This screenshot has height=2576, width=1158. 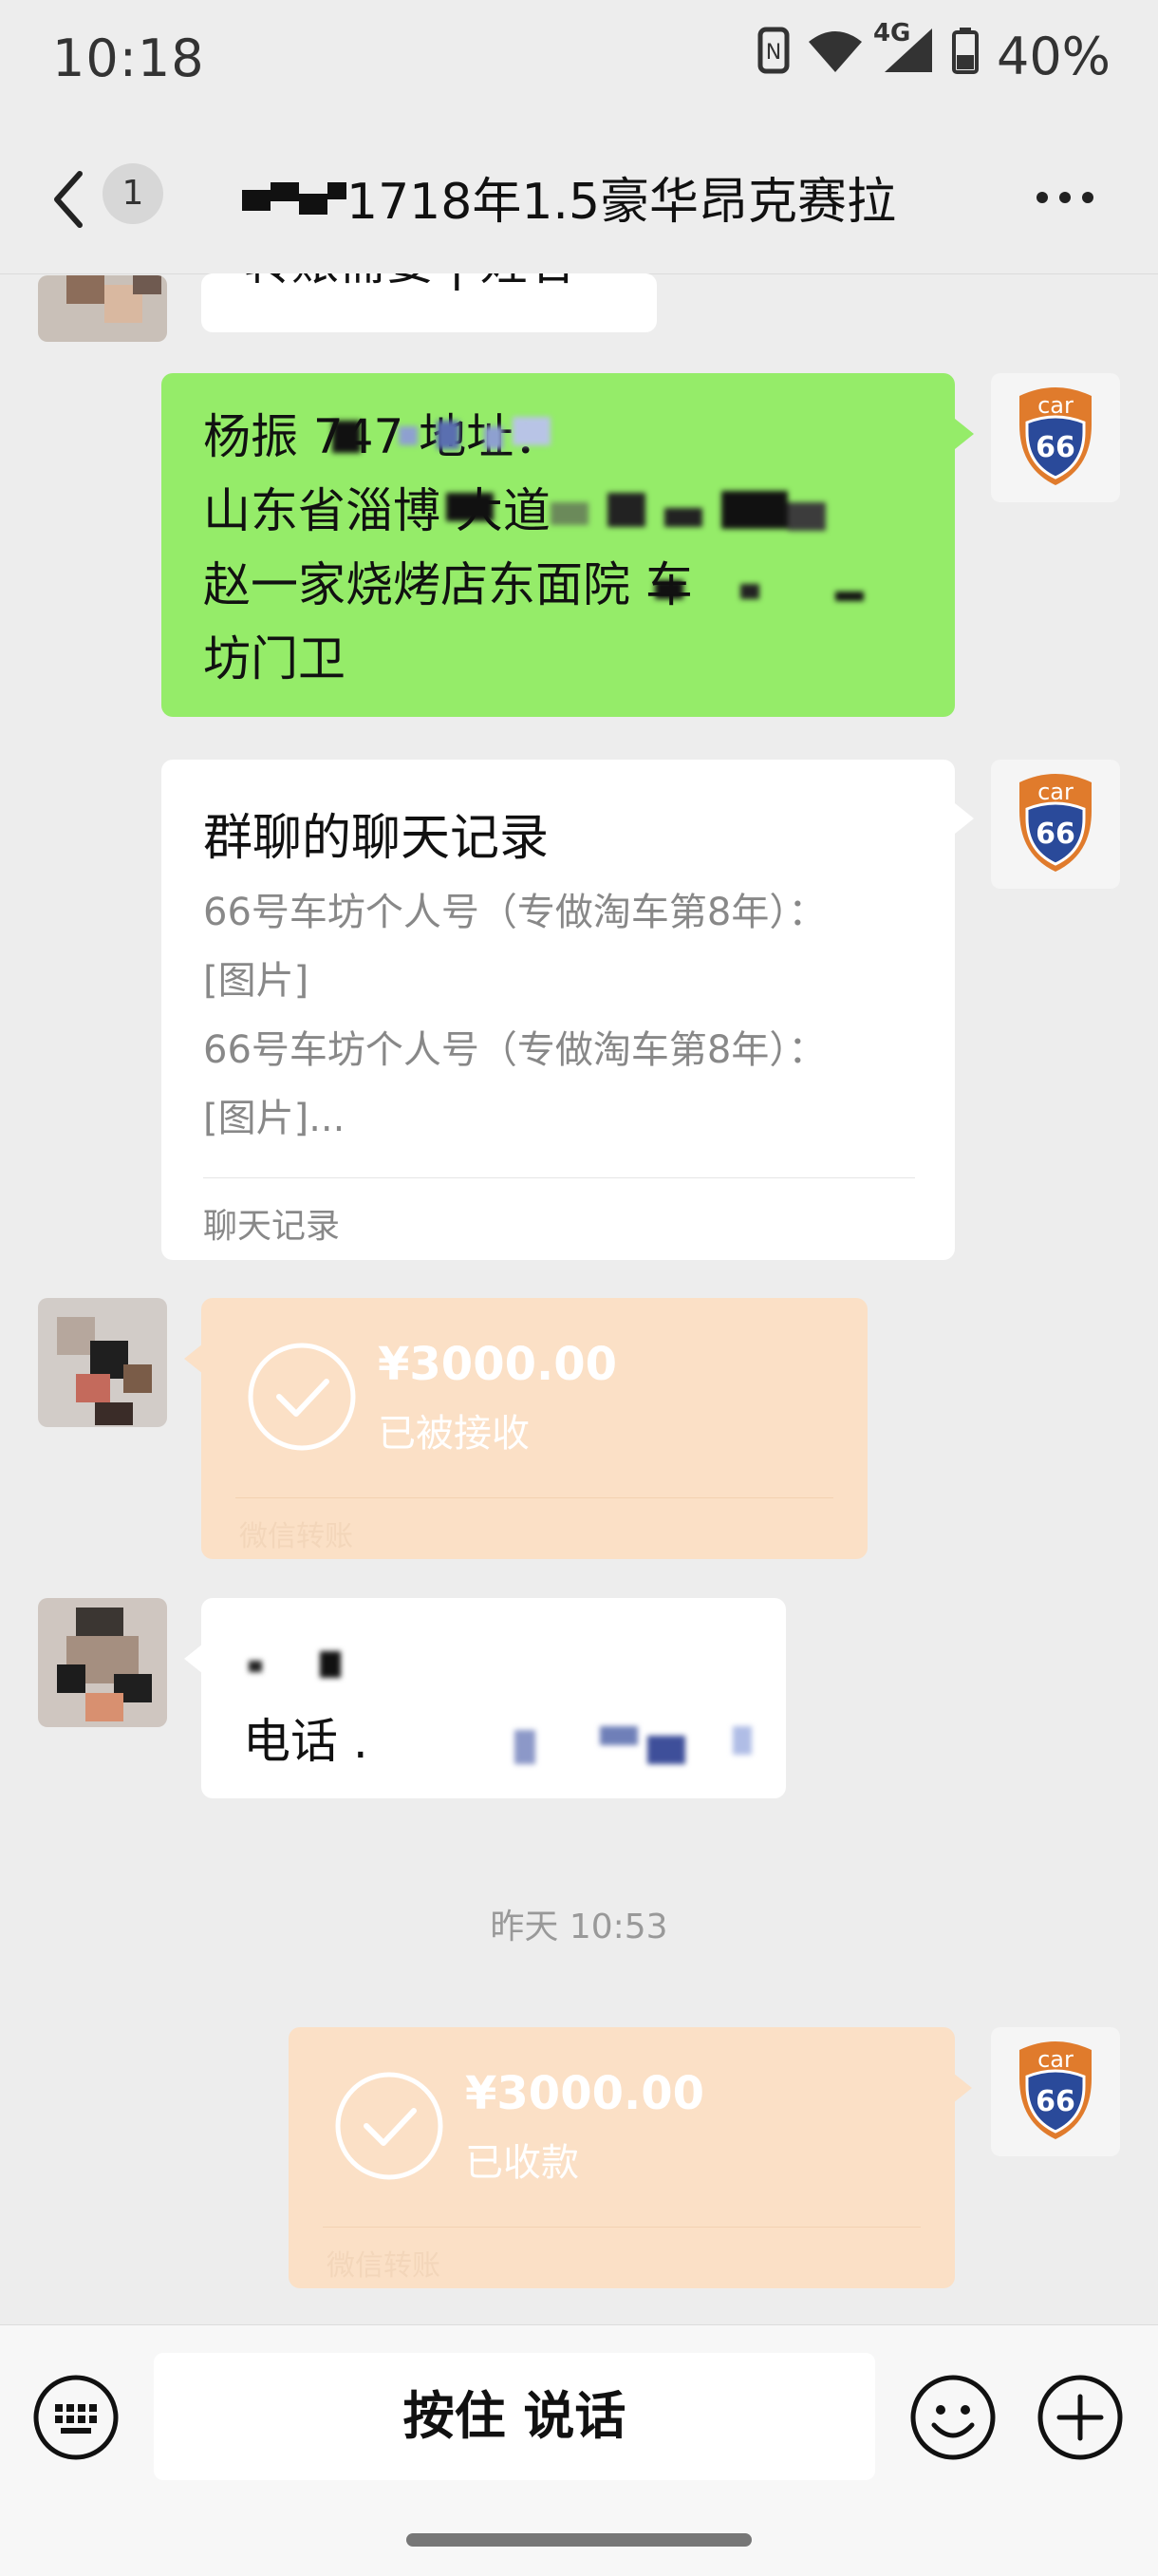 I want to click on message-bubble: 电话 ., so click(x=485, y=1698).